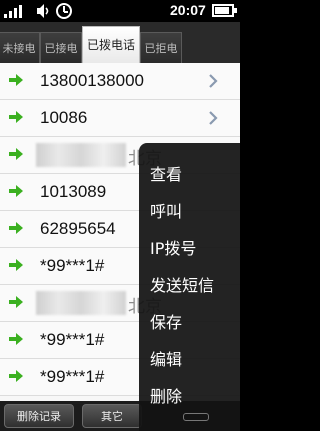 This screenshot has width=320, height=431. What do you see at coordinates (78, 228) in the screenshot?
I see `call-number: 62895654` at bounding box center [78, 228].